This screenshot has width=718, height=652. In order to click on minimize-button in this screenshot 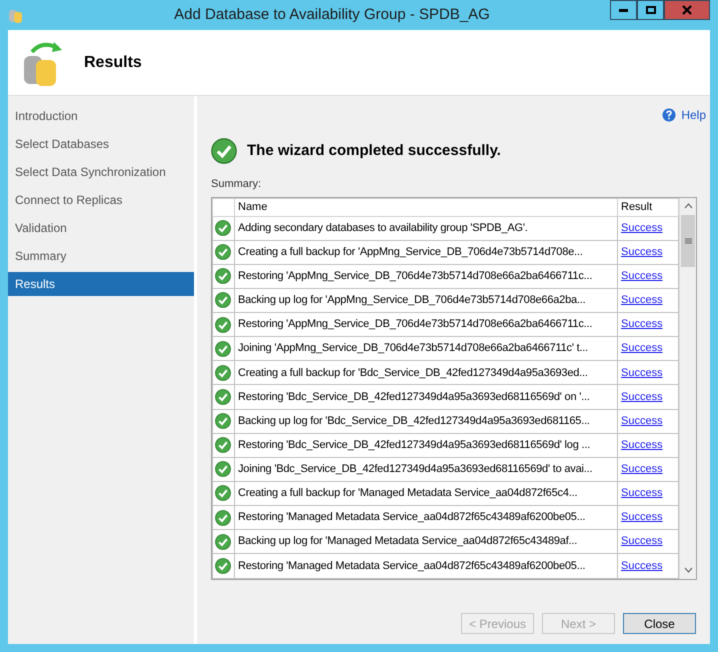, I will do `click(623, 10)`.